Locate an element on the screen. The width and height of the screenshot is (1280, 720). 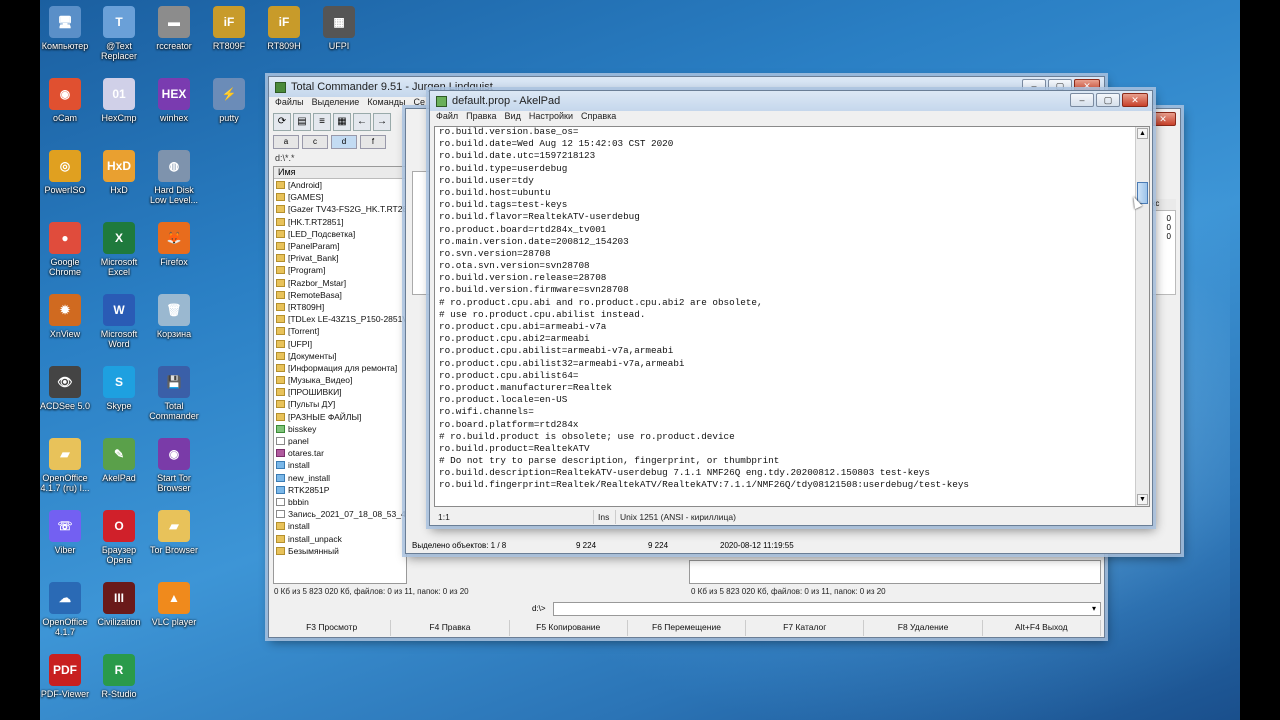
desktop-icon: X Microsoft Excel is located at coordinates (119, 249).